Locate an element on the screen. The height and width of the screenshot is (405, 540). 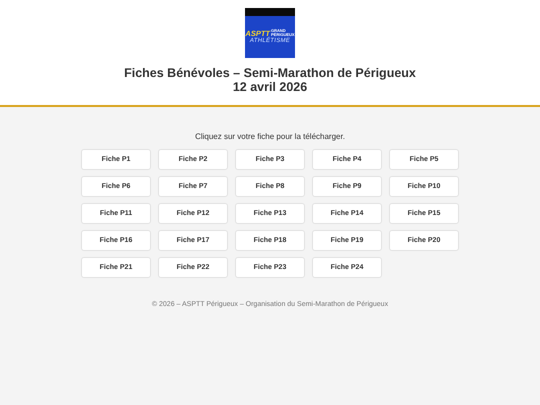
event-date: 12 avril 2026 is located at coordinates (270, 87).